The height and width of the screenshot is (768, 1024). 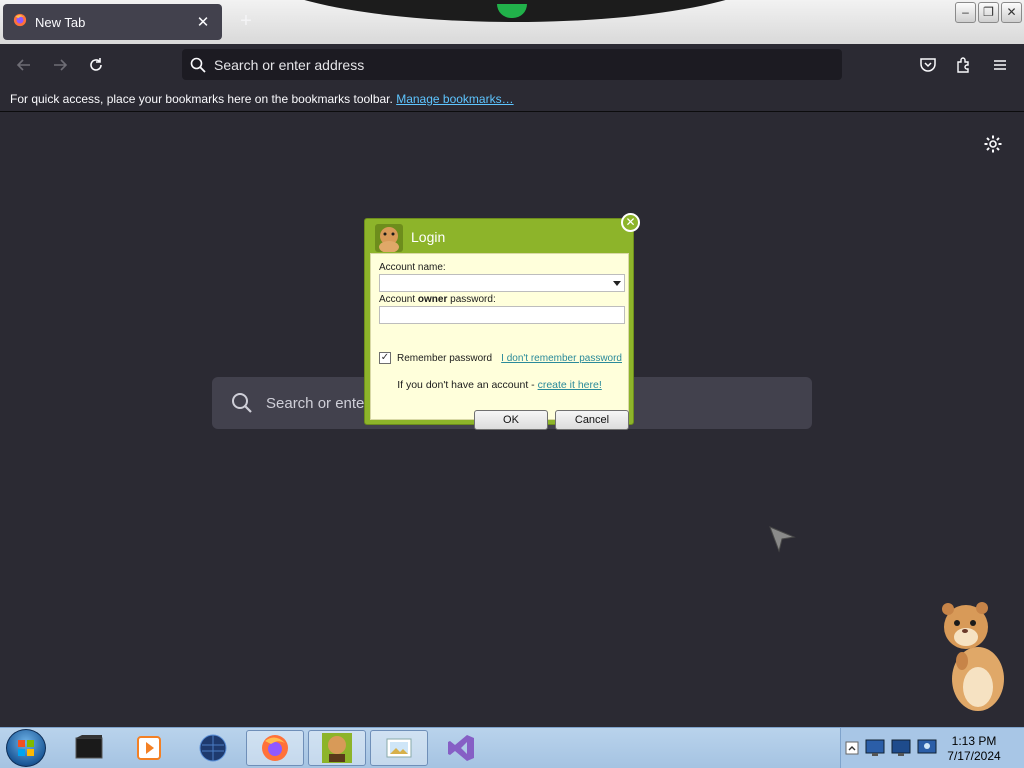 I want to click on remember-password-label: Remember password, so click(x=445, y=358).